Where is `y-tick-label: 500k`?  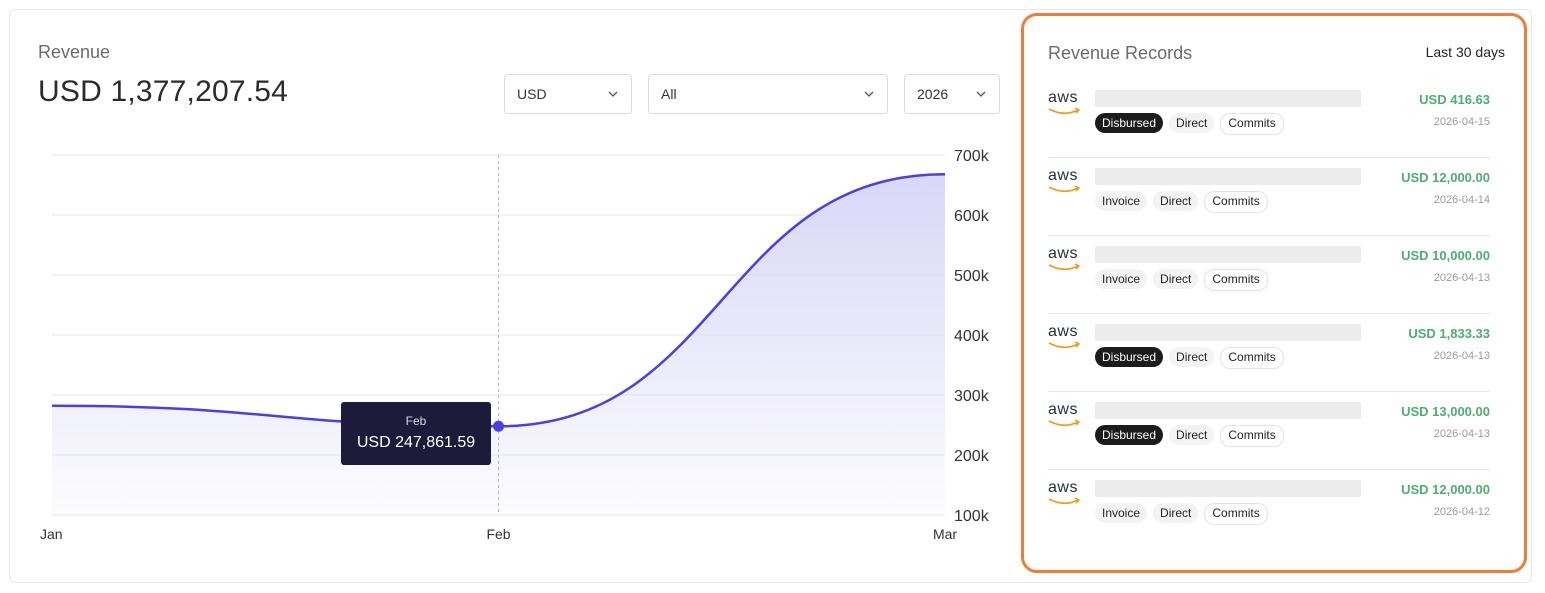 y-tick-label: 500k is located at coordinates (972, 276).